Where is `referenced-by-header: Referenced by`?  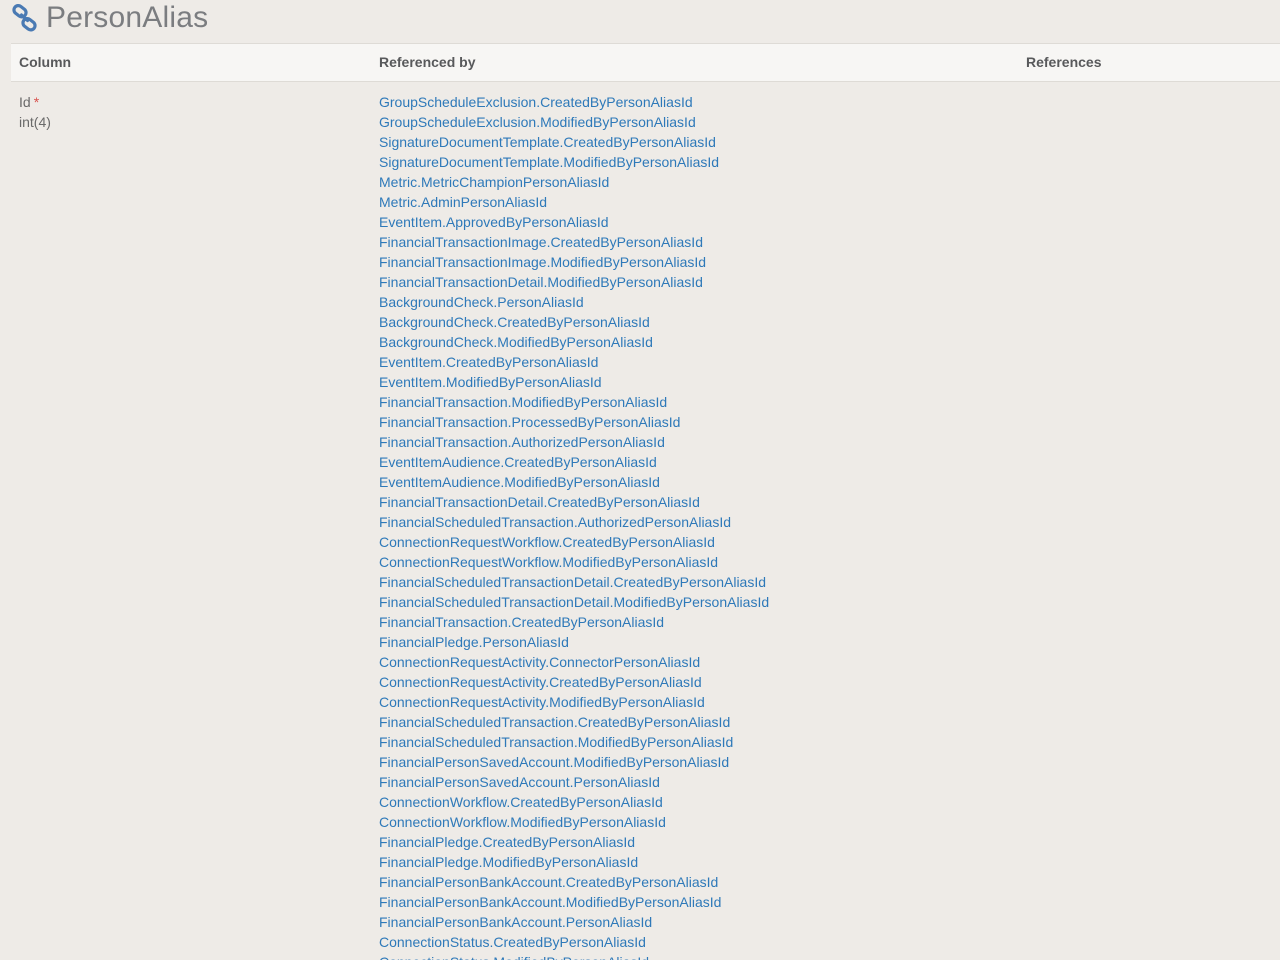
referenced-by-header: Referenced by is located at coordinates (427, 62).